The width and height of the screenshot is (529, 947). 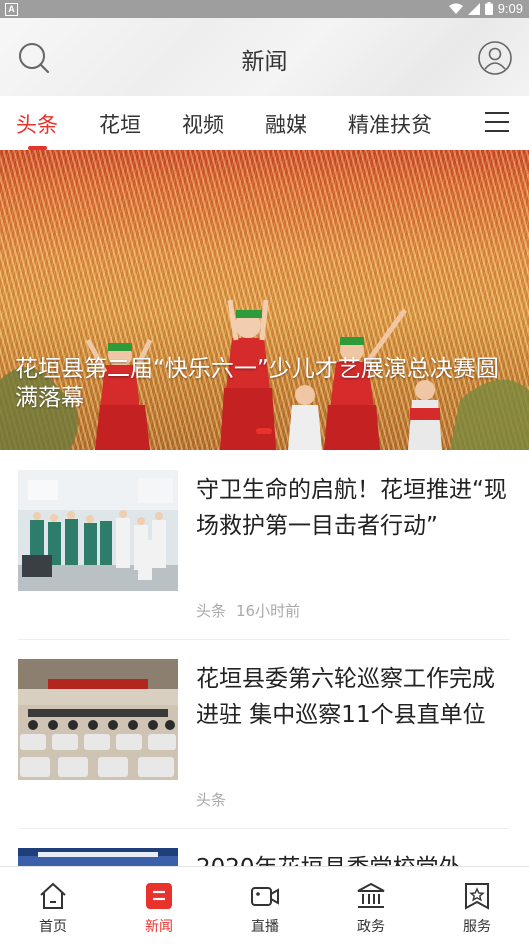 What do you see at coordinates (264, 123) in the screenshot?
I see `category-tabs: 头条 花垣 视频 融媒 精准扶贫` at bounding box center [264, 123].